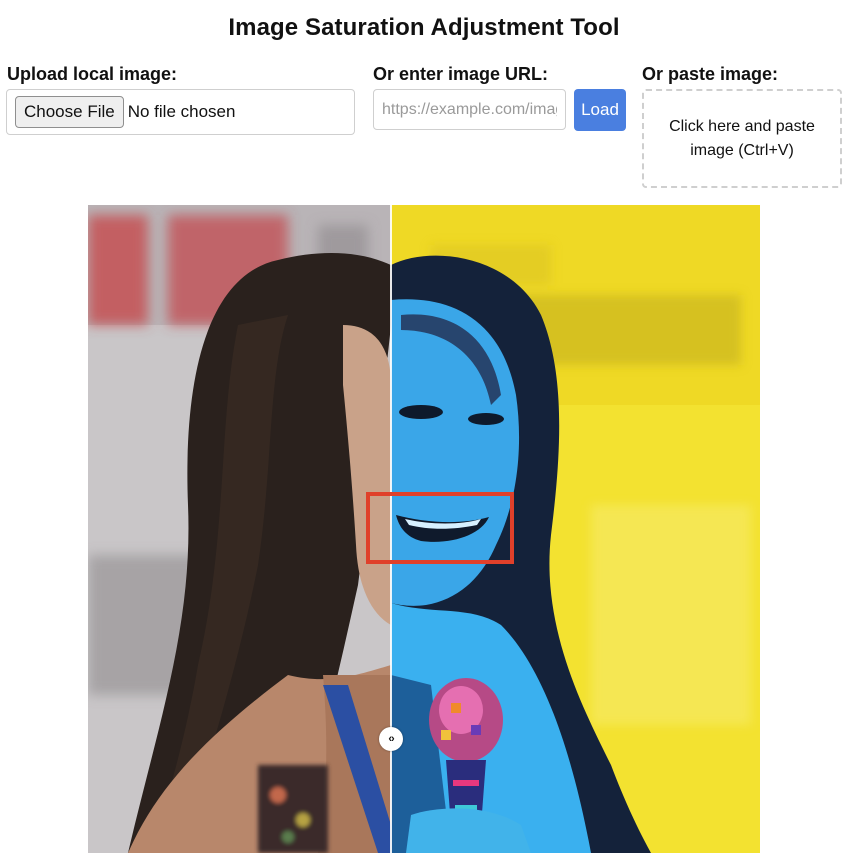  I want to click on upload-label: Upload local image:, so click(92, 74).